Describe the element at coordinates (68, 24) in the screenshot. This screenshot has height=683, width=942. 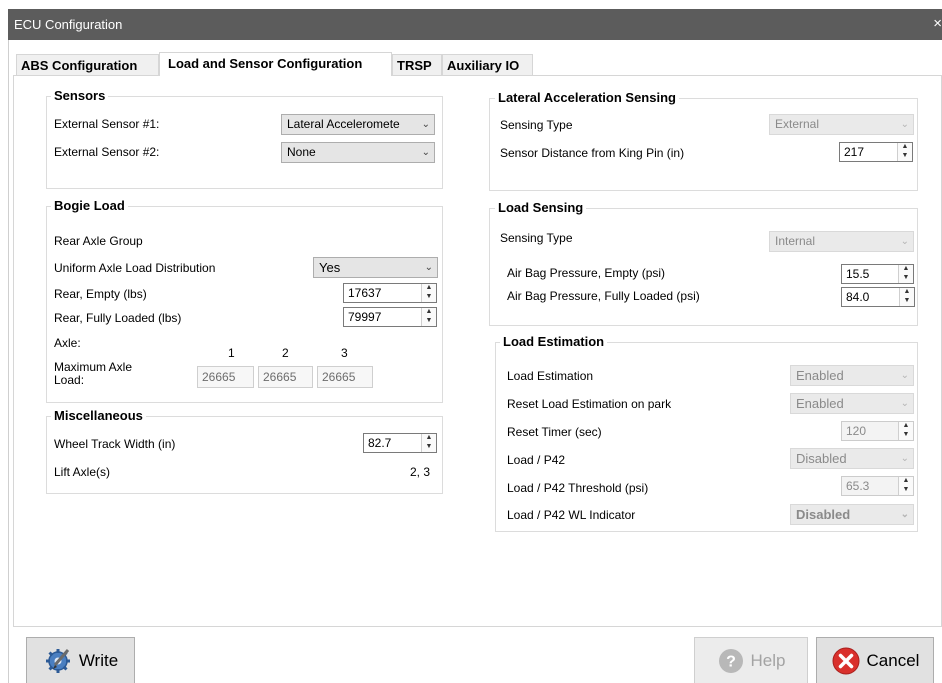
I see `window-title: ECU Configuration` at that location.